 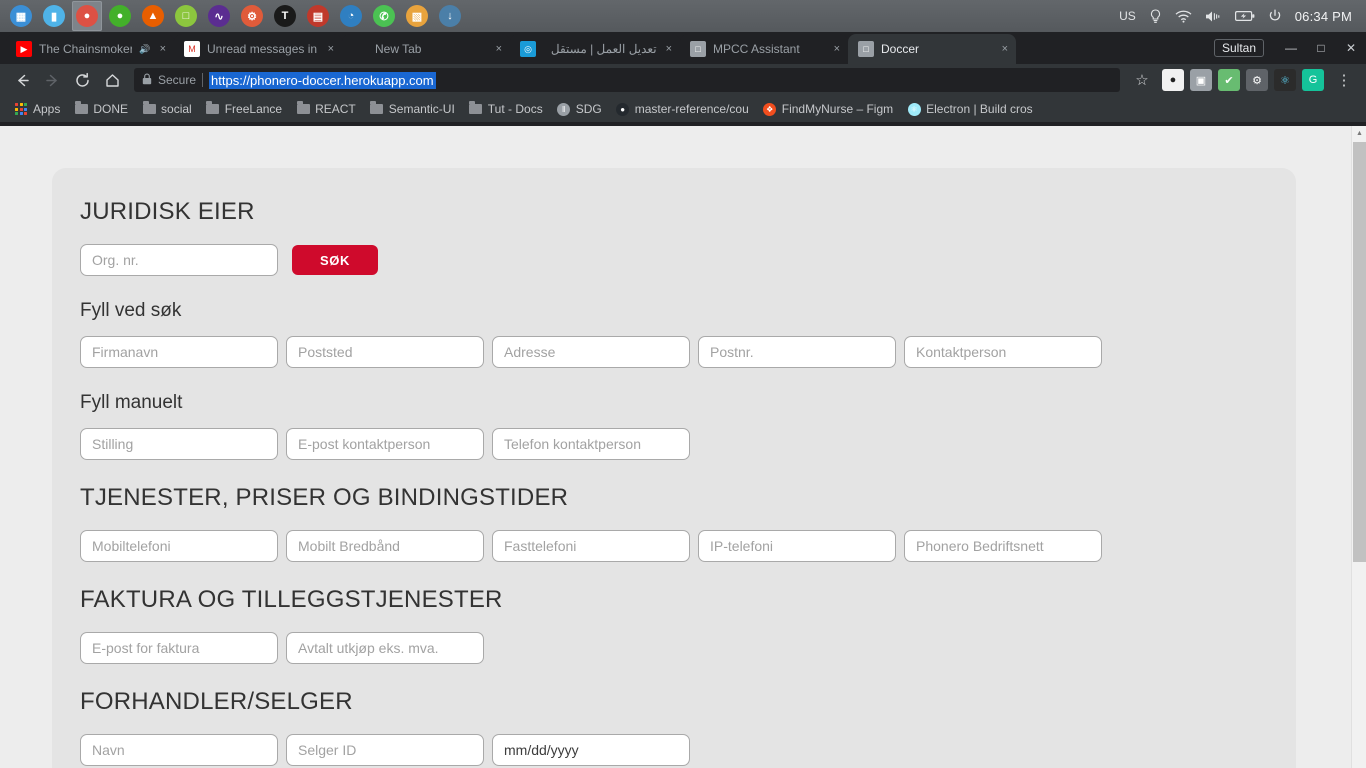 I want to click on kontaktperson-input: Kontaktperson, so click(x=1003, y=352).